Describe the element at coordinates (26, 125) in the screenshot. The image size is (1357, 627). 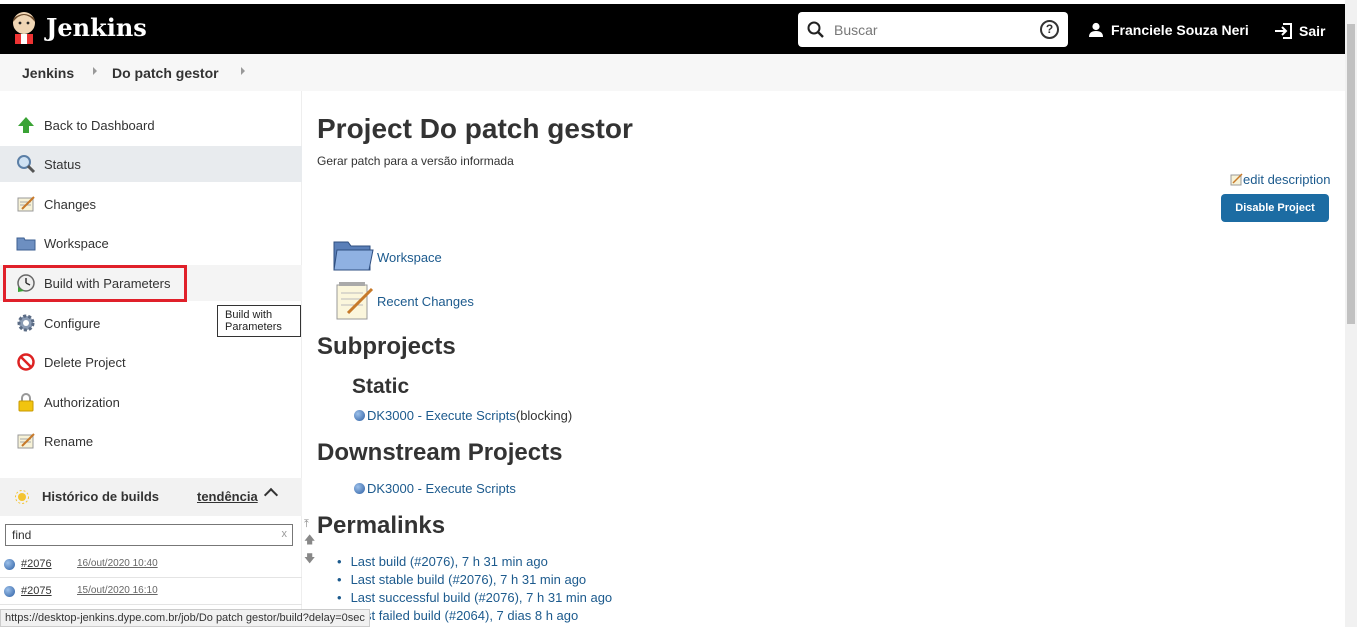
I see `up-arrow-icon` at that location.